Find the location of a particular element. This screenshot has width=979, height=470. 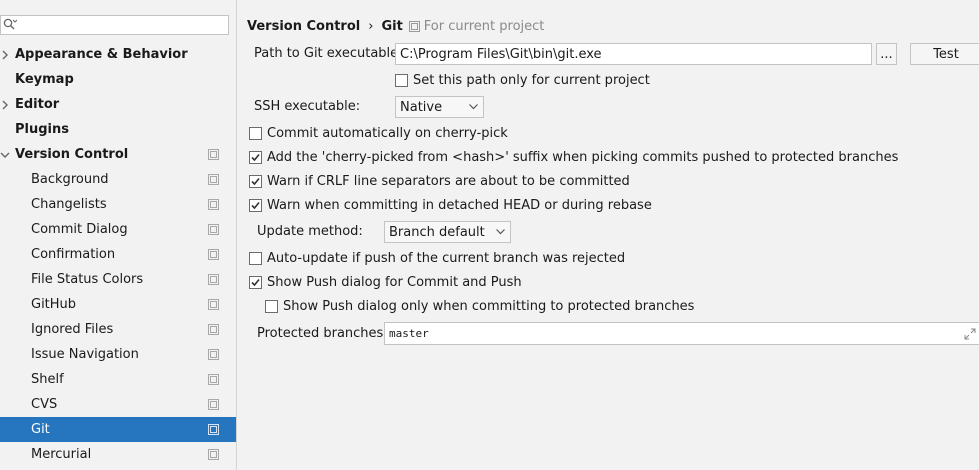

search-icon is located at coordinates (10, 24).